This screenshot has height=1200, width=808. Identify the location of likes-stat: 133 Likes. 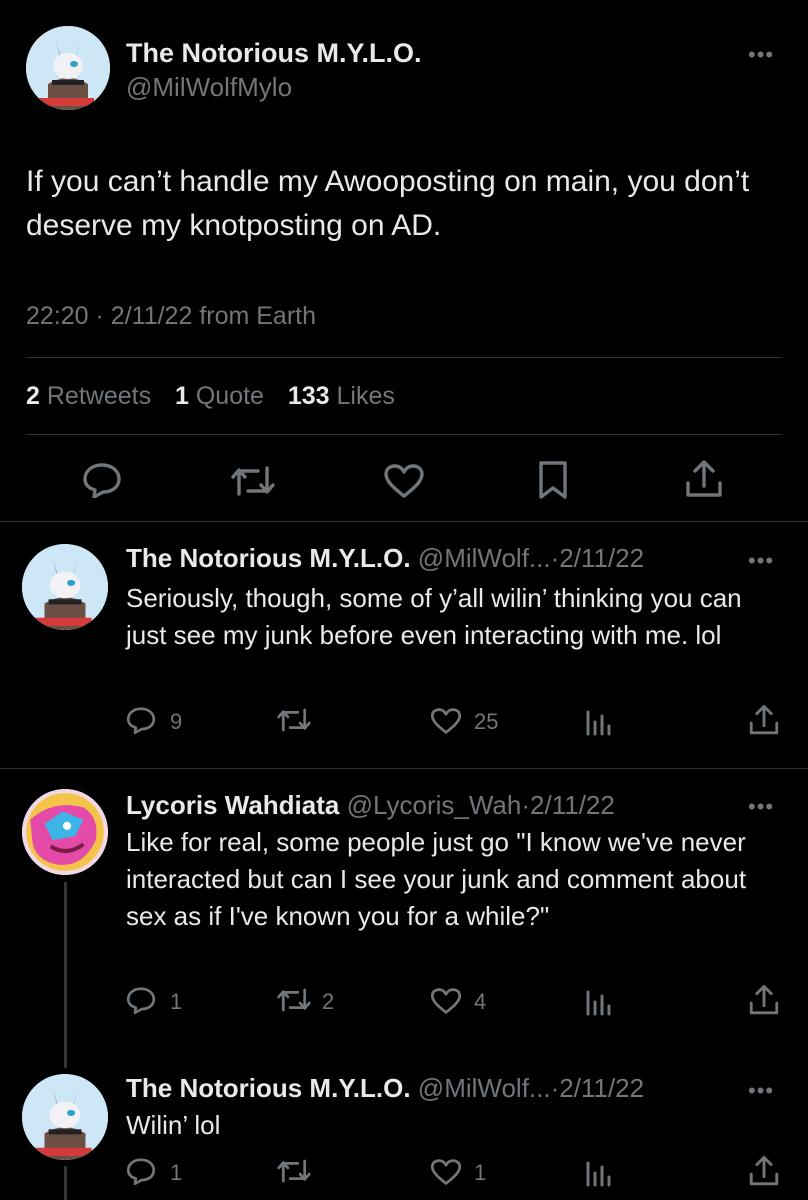
(341, 396).